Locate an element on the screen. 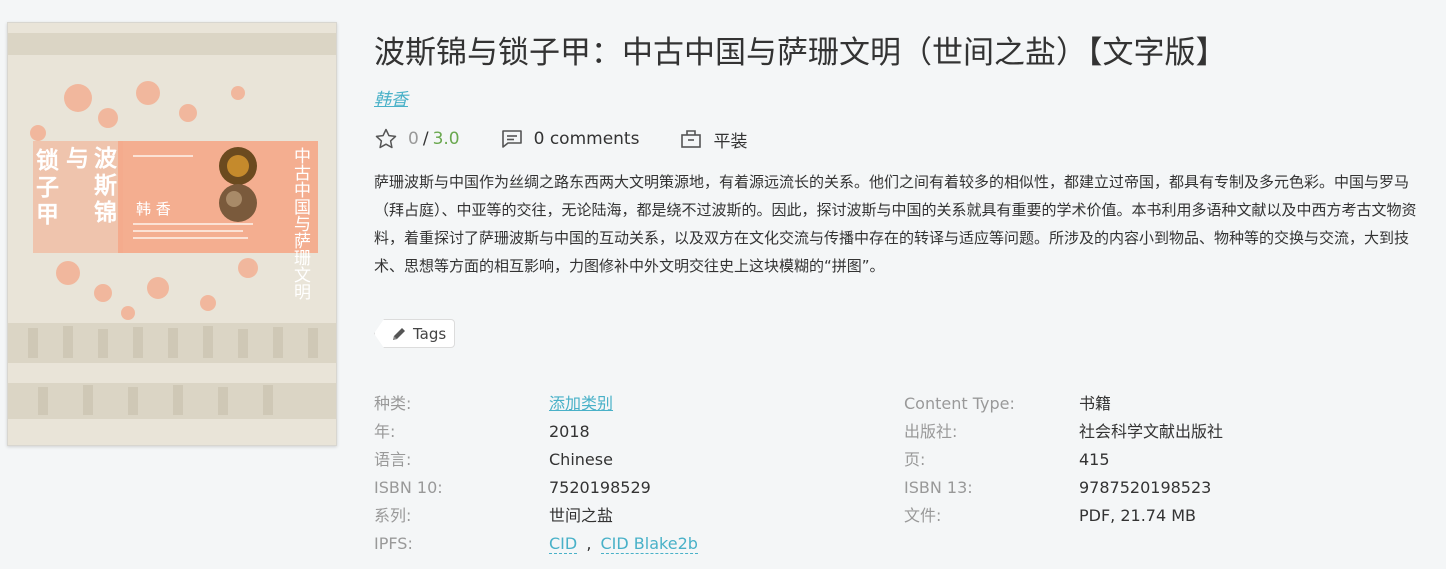  property-row: 系列: 世间之盐 文件: PDF, 21.74 MB is located at coordinates (904, 516).